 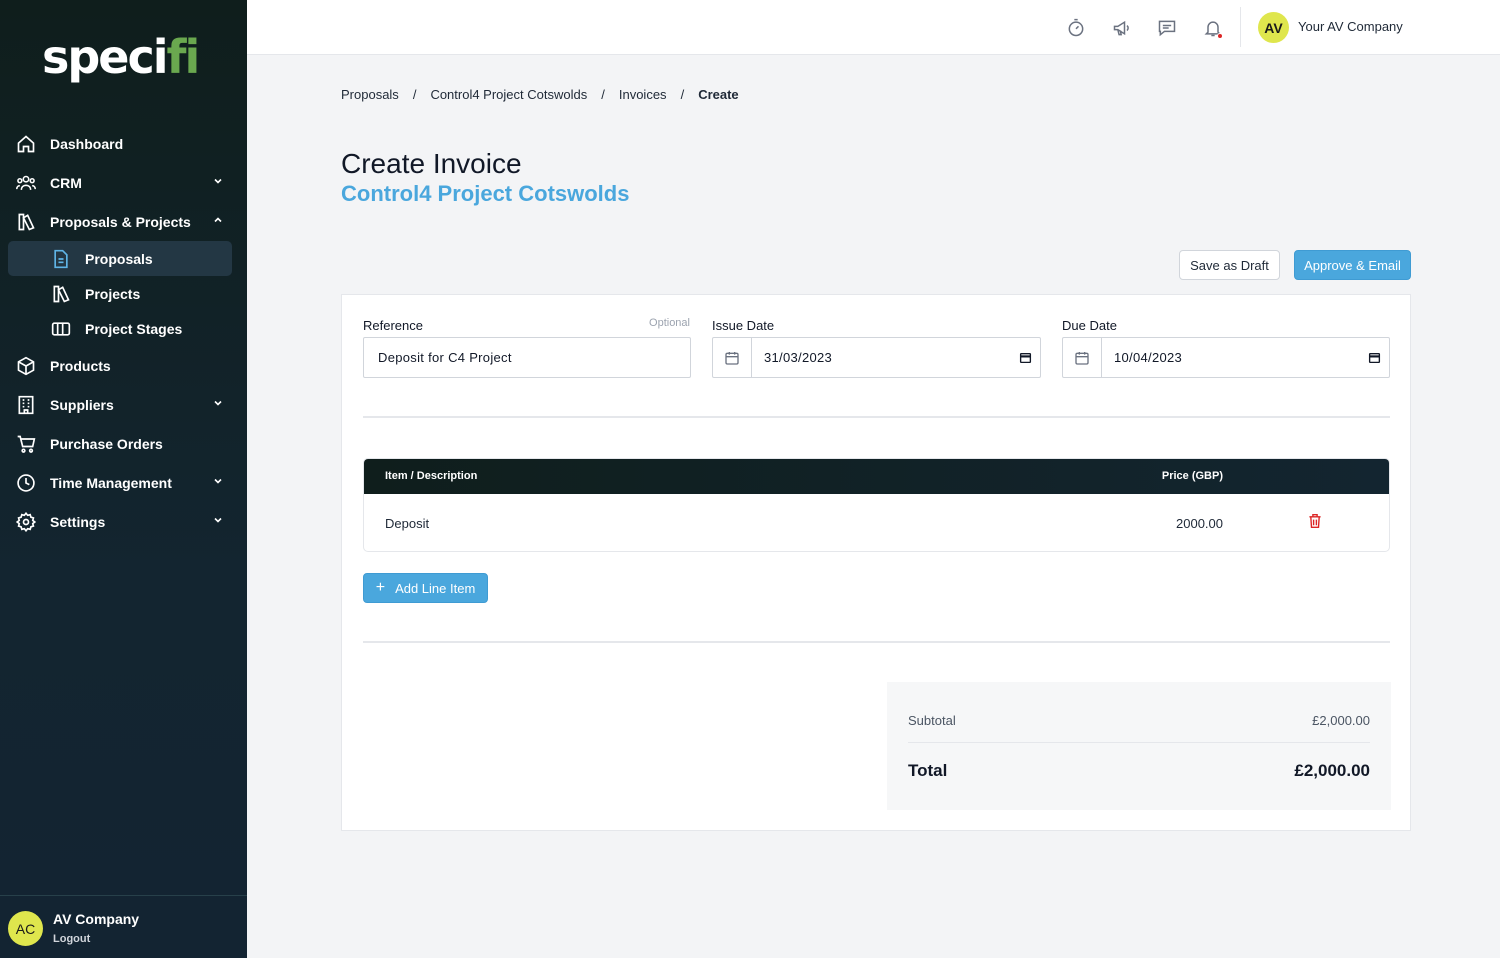 What do you see at coordinates (1199, 523) in the screenshot?
I see `line-item-price: 2000.00` at bounding box center [1199, 523].